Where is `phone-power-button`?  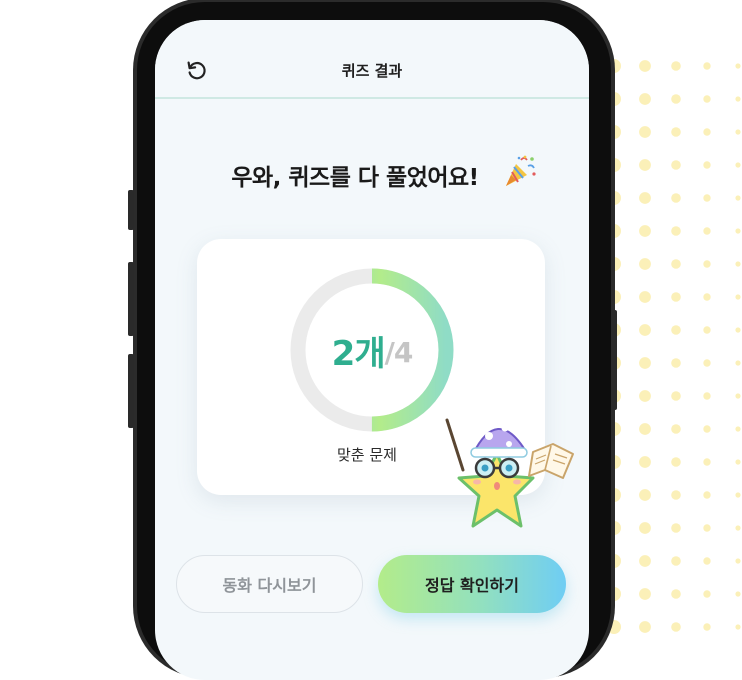
phone-power-button is located at coordinates (614, 360).